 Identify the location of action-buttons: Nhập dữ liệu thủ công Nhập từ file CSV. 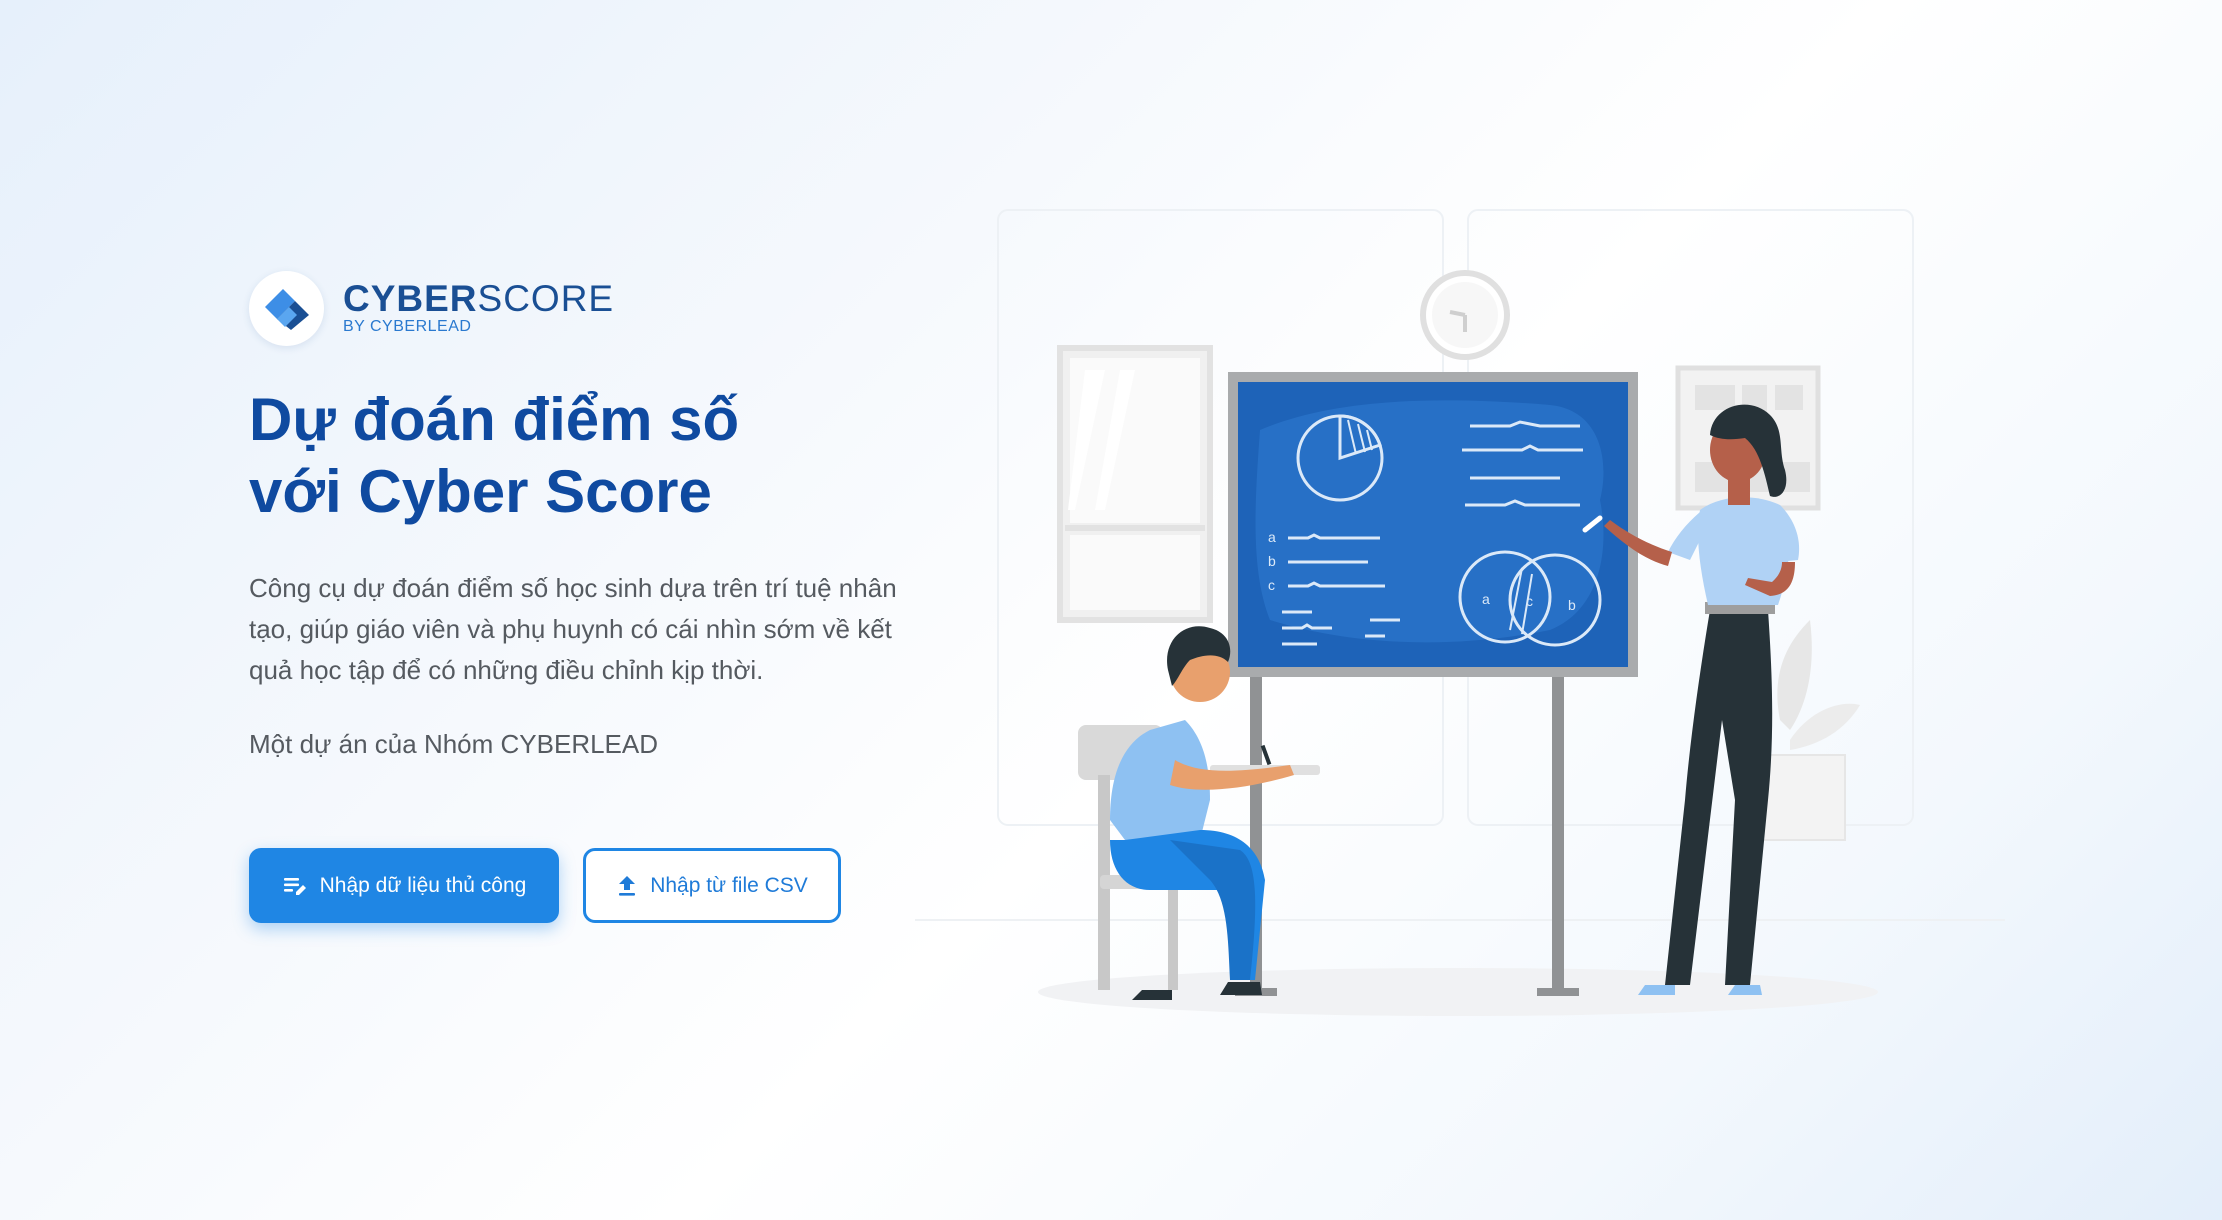
(609, 885).